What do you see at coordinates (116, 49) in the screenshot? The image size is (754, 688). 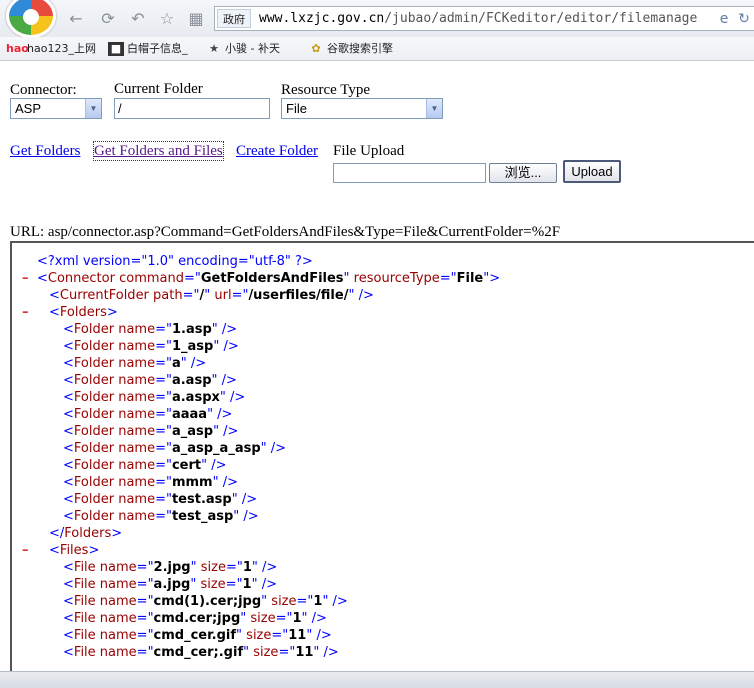 I see `page-icon: ■` at bounding box center [116, 49].